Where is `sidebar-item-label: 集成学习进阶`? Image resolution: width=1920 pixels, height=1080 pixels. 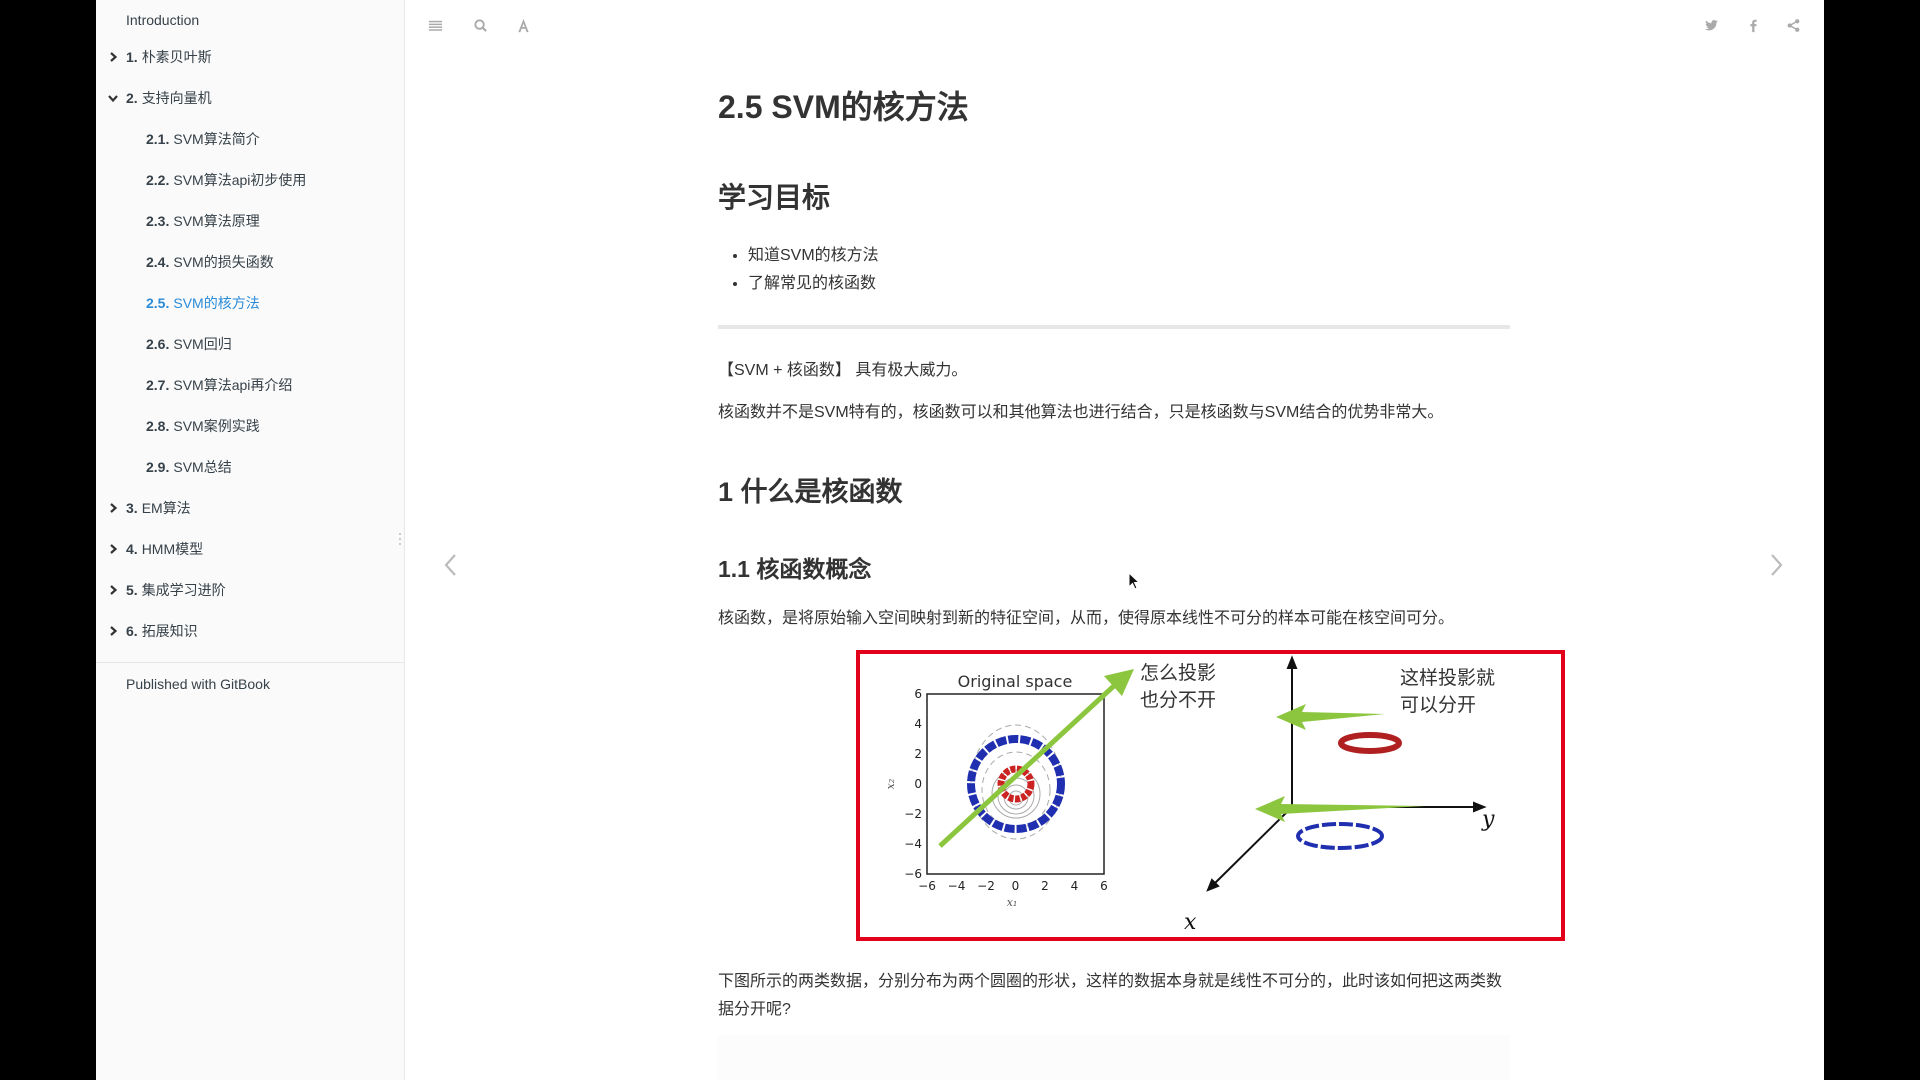 sidebar-item-label: 集成学习进阶 is located at coordinates (183, 590).